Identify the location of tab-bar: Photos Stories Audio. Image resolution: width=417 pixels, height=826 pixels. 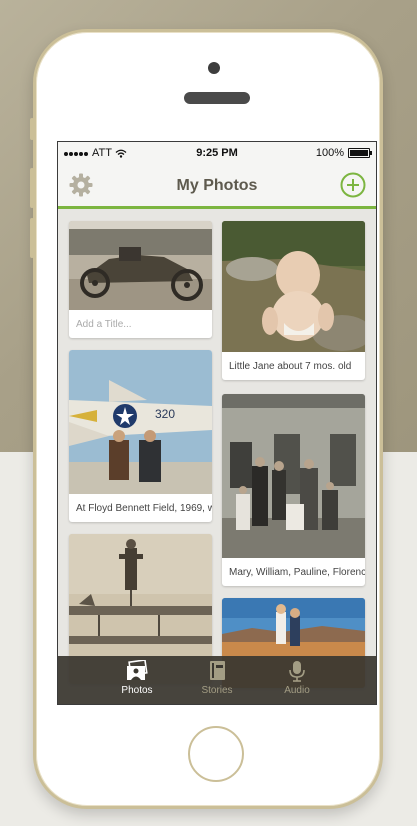
(217, 680).